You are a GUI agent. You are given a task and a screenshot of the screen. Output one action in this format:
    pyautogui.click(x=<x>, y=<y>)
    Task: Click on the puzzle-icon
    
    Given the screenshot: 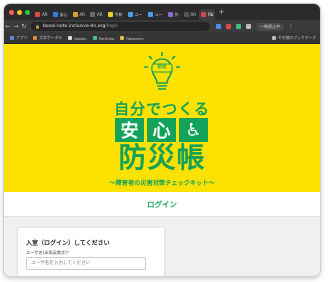 What is the action you would take?
    pyautogui.click(x=248, y=26)
    